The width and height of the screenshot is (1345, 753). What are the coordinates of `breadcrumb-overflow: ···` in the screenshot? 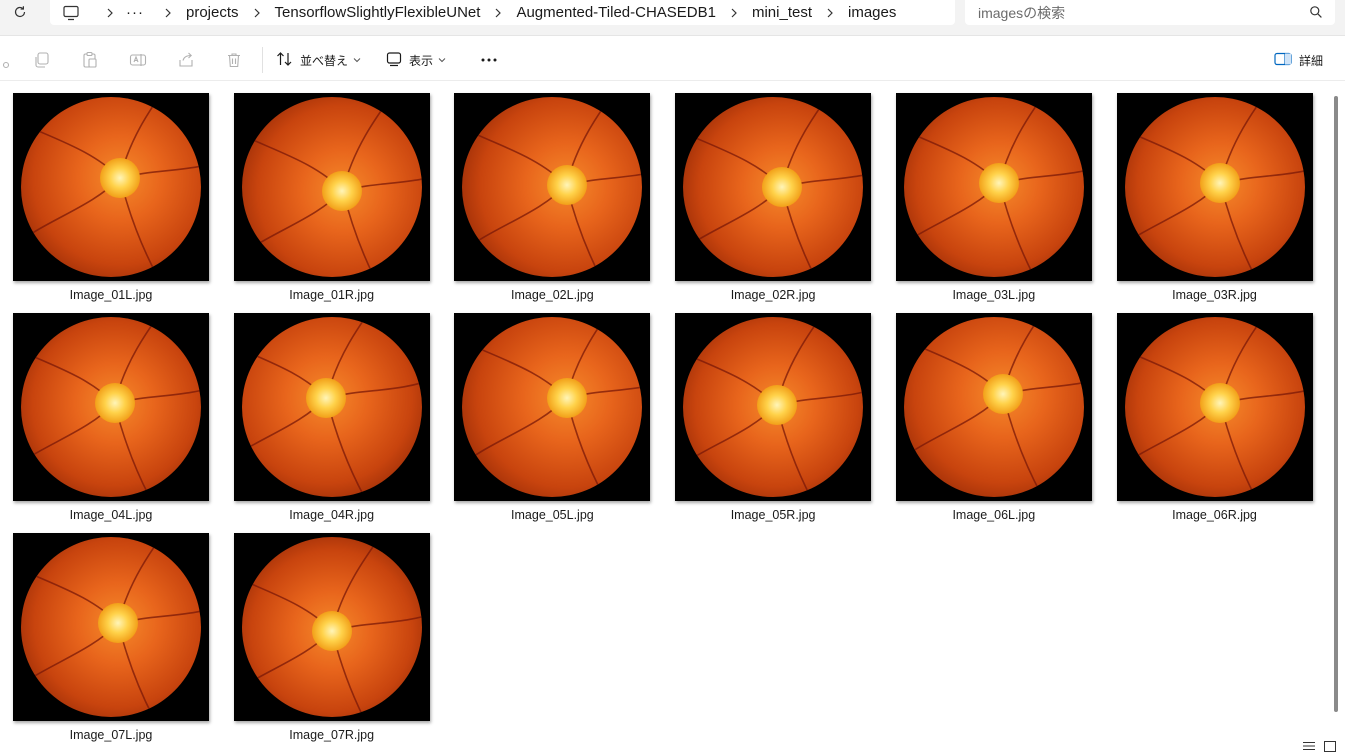 It's located at (135, 12).